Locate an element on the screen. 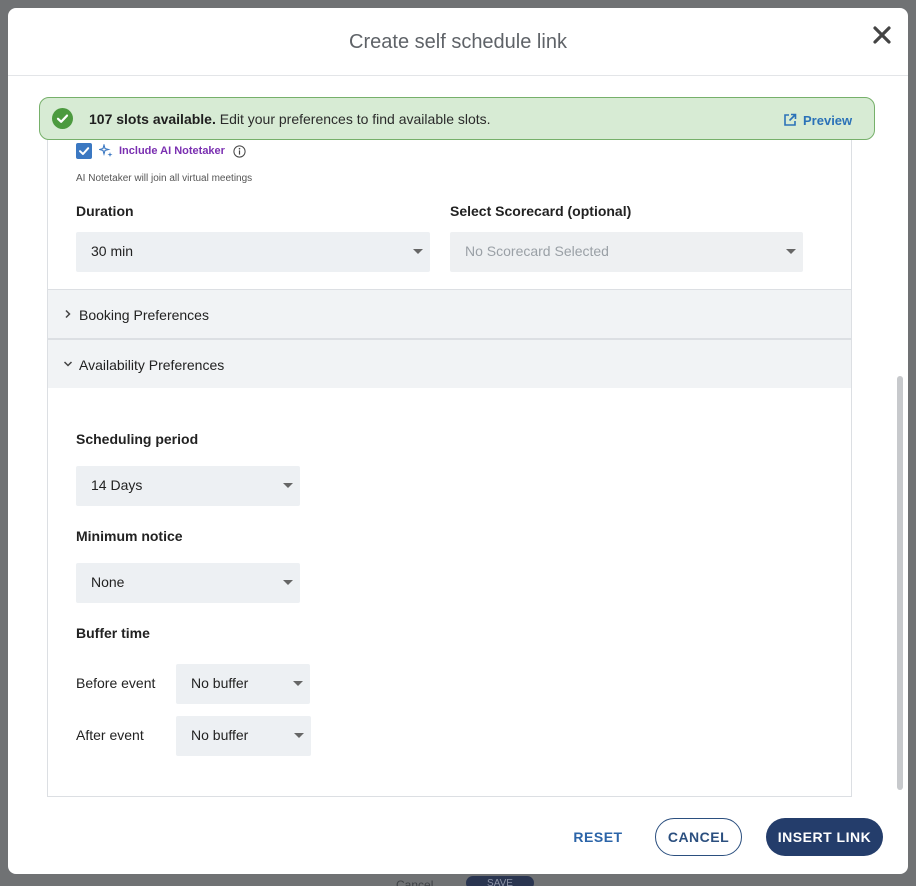  before-event-select: No buffer is located at coordinates (243, 684).